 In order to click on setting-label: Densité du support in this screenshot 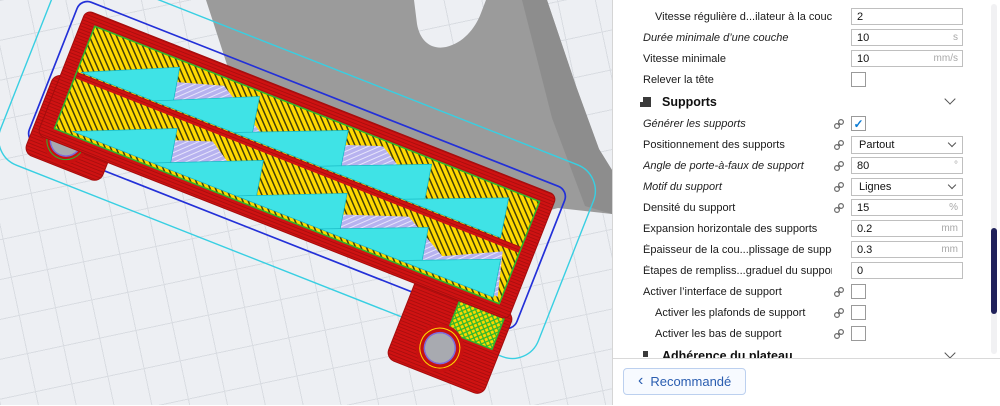, I will do `click(689, 207)`.